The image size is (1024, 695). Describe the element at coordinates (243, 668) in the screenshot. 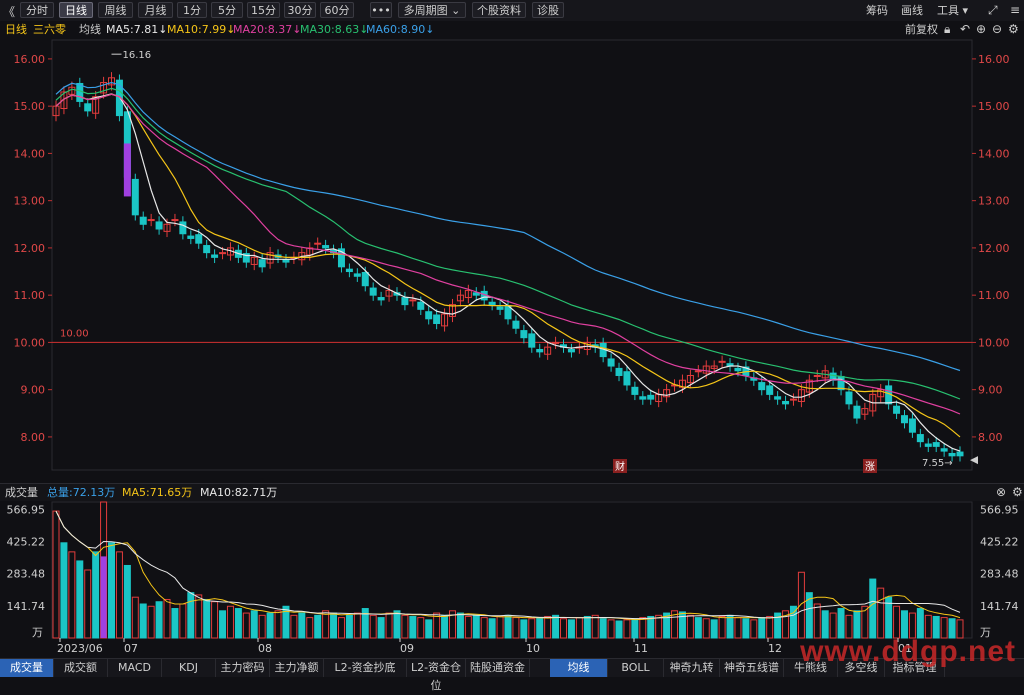

I see `indicator-tab-4: 主力密码` at that location.